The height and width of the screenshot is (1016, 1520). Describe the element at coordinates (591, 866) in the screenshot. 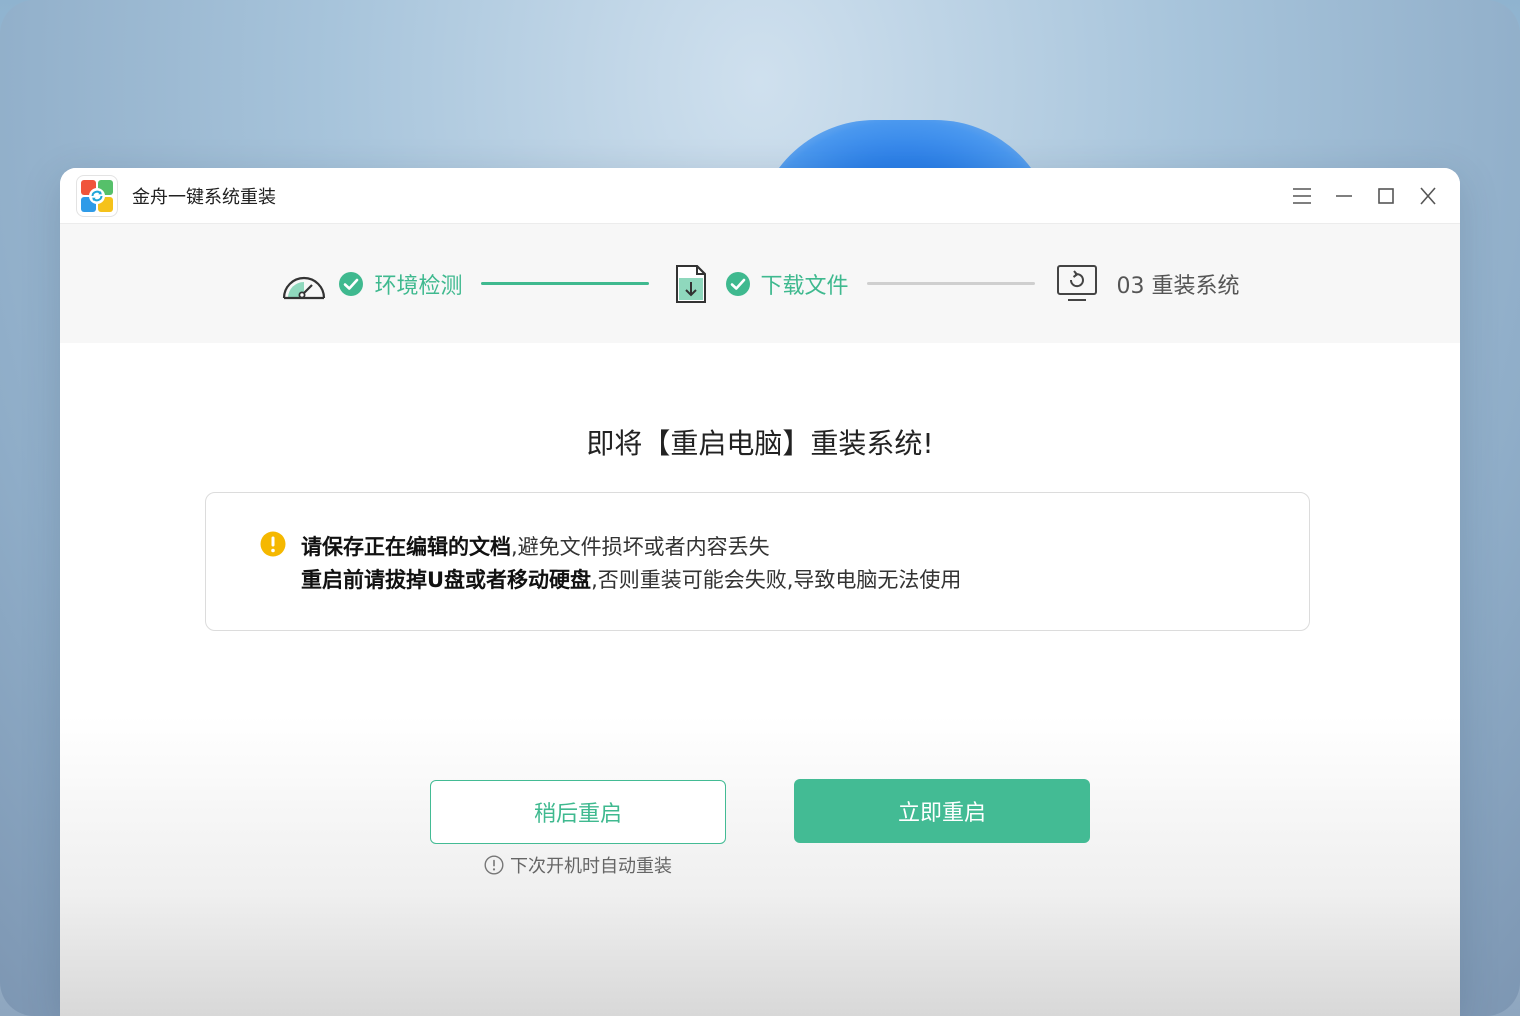

I see `restart-later-hint-text: 下次开机时自动重装` at that location.